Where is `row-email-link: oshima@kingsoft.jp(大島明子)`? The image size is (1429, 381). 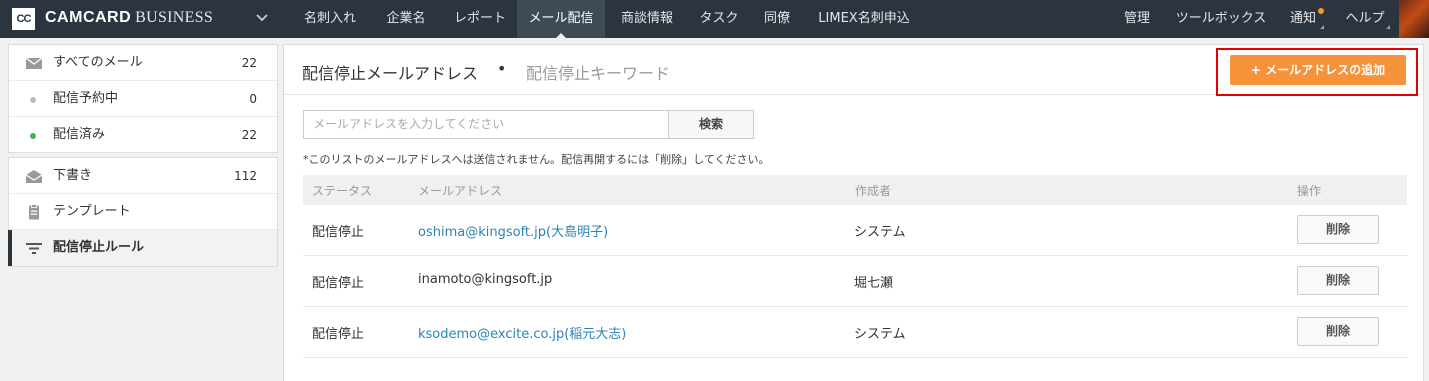
row-email-link: oshima@kingsoft.jp(大島明子) is located at coordinates (513, 230).